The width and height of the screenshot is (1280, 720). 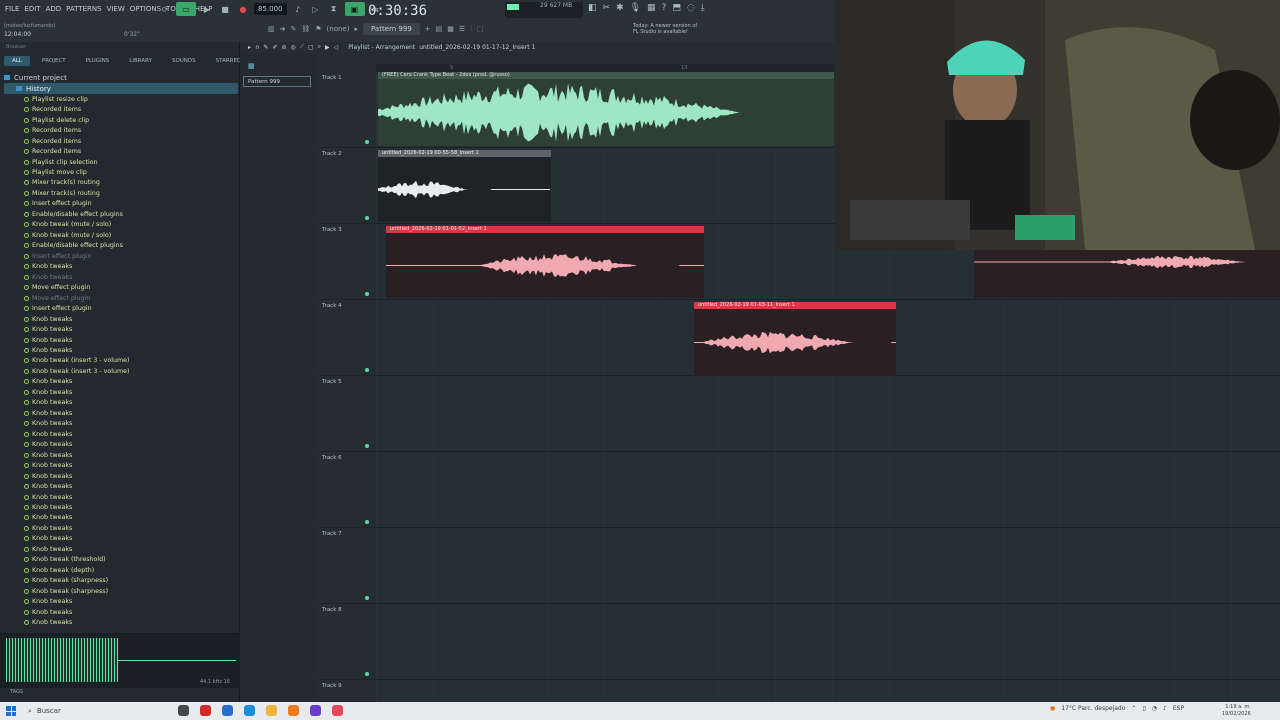 I want to click on history-item: Playlist clip selection, so click(x=131, y=162).